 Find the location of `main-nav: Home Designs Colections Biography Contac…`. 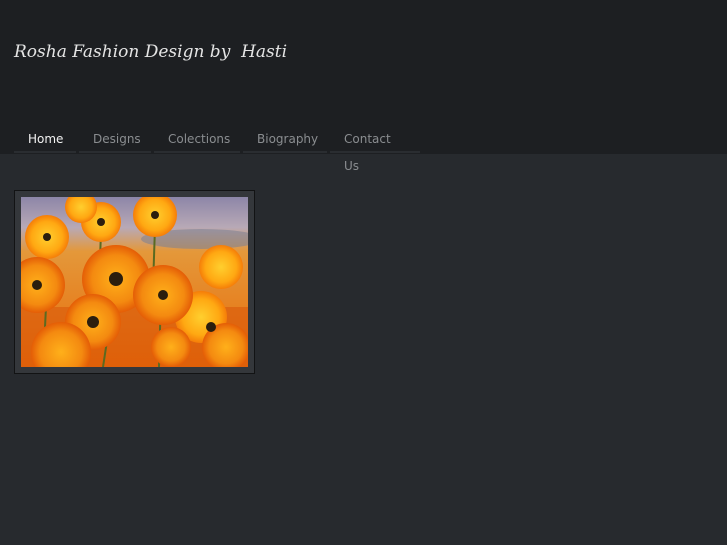

main-nav: Home Designs Colections Biography Contac… is located at coordinates (217, 149).